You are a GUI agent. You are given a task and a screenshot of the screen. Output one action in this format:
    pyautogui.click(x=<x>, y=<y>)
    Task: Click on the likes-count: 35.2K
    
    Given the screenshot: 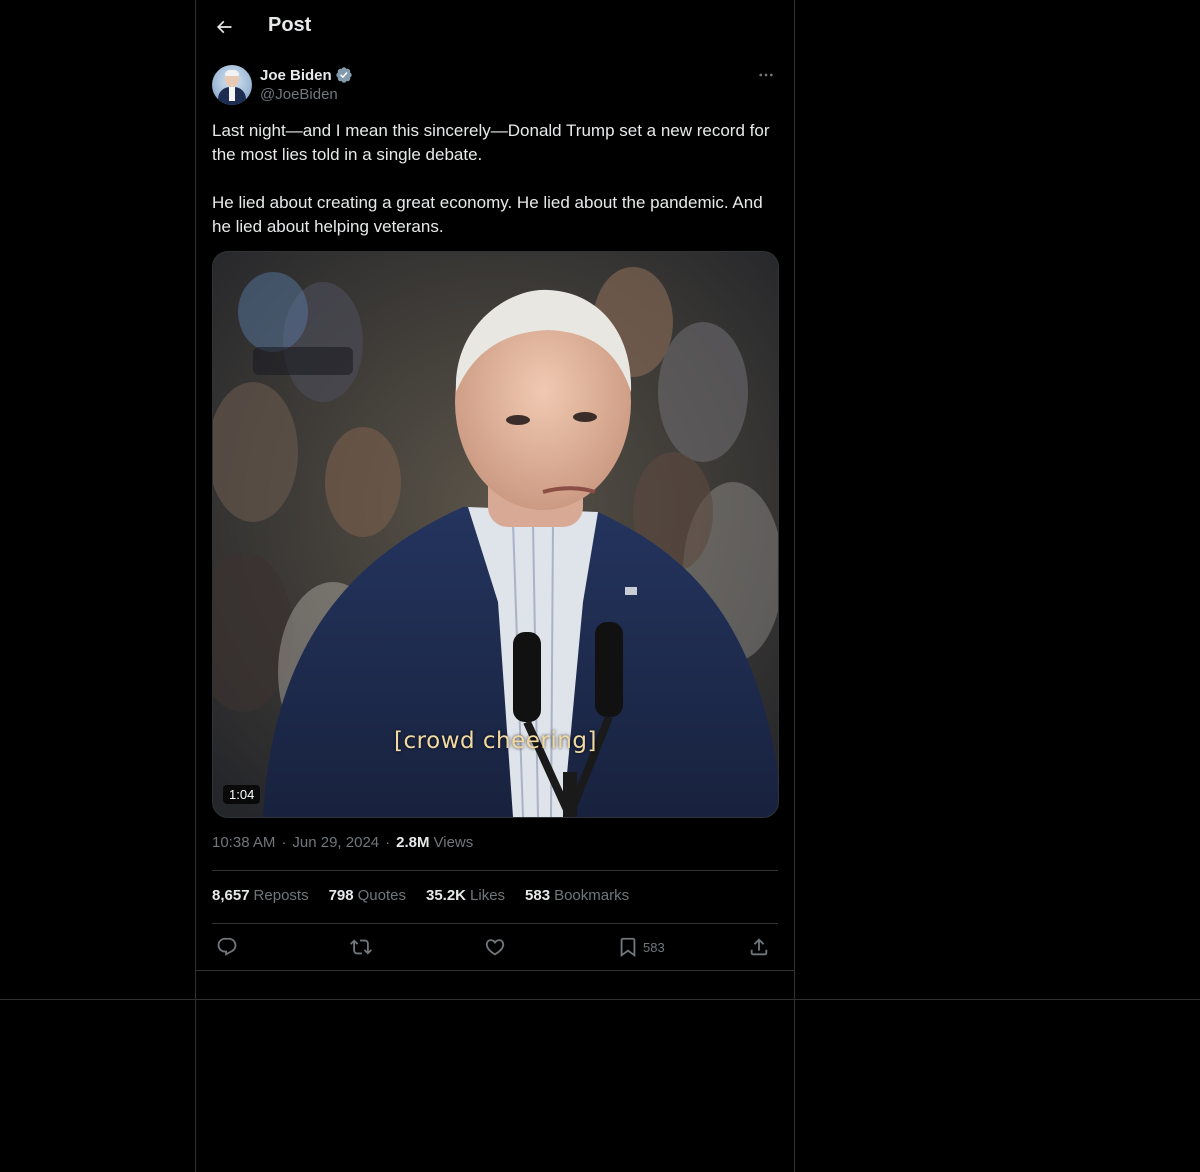 What is the action you would take?
    pyautogui.click(x=446, y=895)
    